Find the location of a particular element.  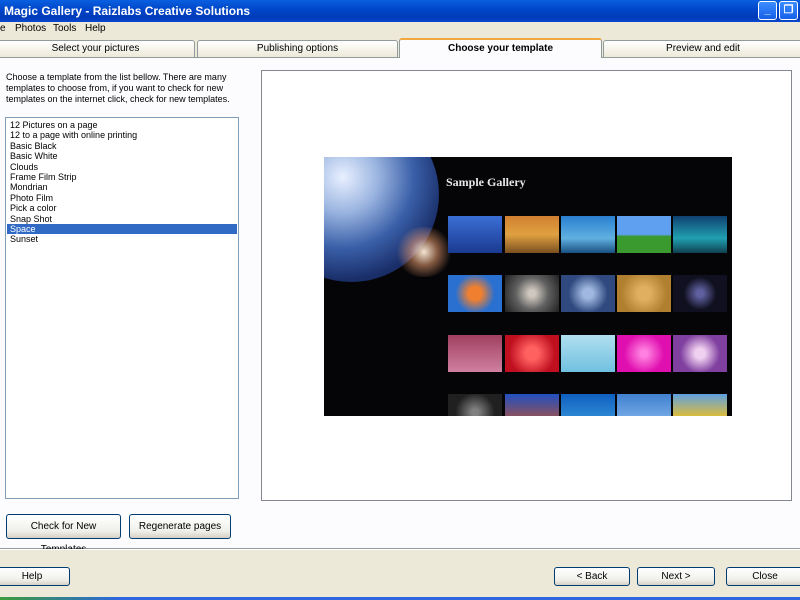

sun-glow is located at coordinates (424, 252).